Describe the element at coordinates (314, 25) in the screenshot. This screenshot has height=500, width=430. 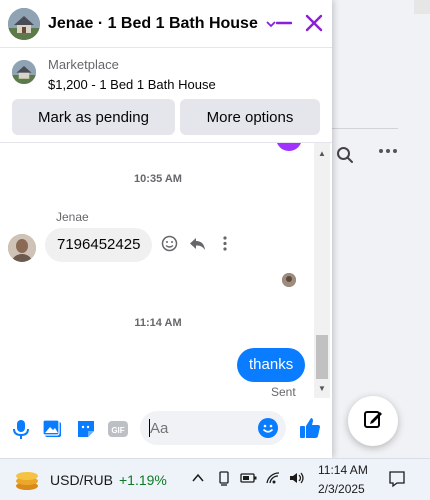
I see `close-icon` at that location.